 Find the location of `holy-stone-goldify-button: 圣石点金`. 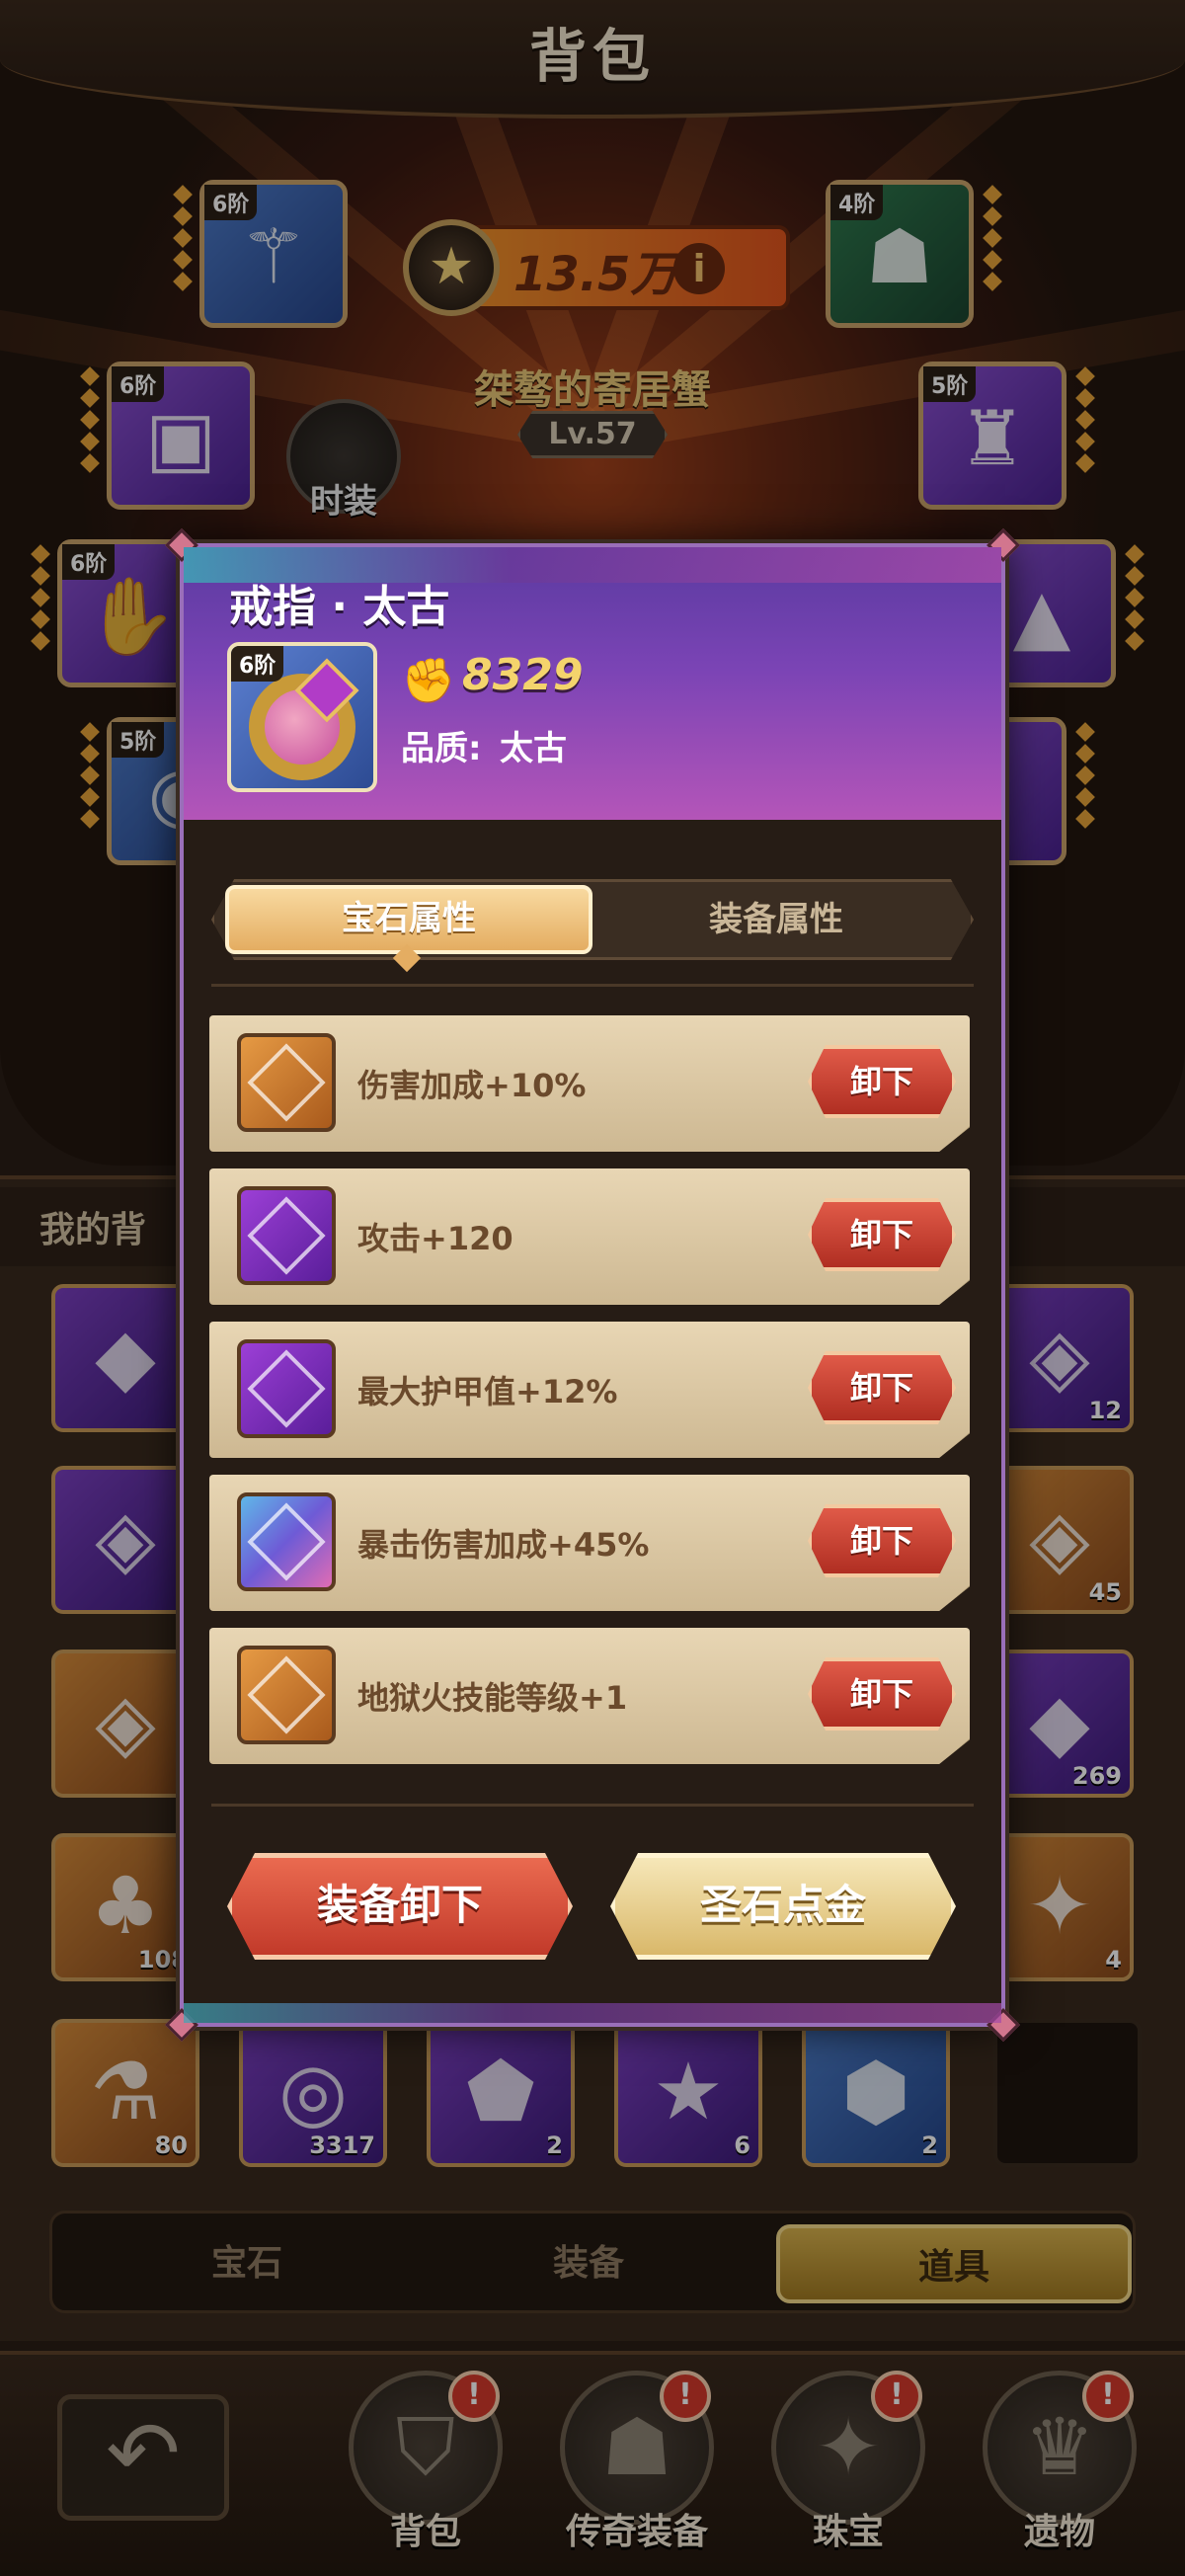

holy-stone-goldify-button: 圣石点金 is located at coordinates (783, 1906).